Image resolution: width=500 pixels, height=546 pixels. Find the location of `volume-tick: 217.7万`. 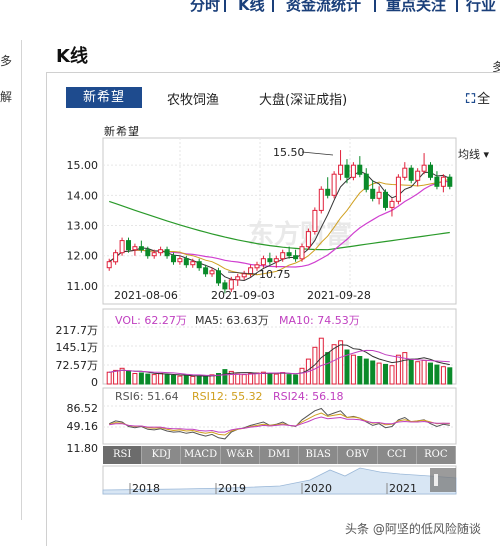

volume-tick: 217.7万 is located at coordinates (77, 330).